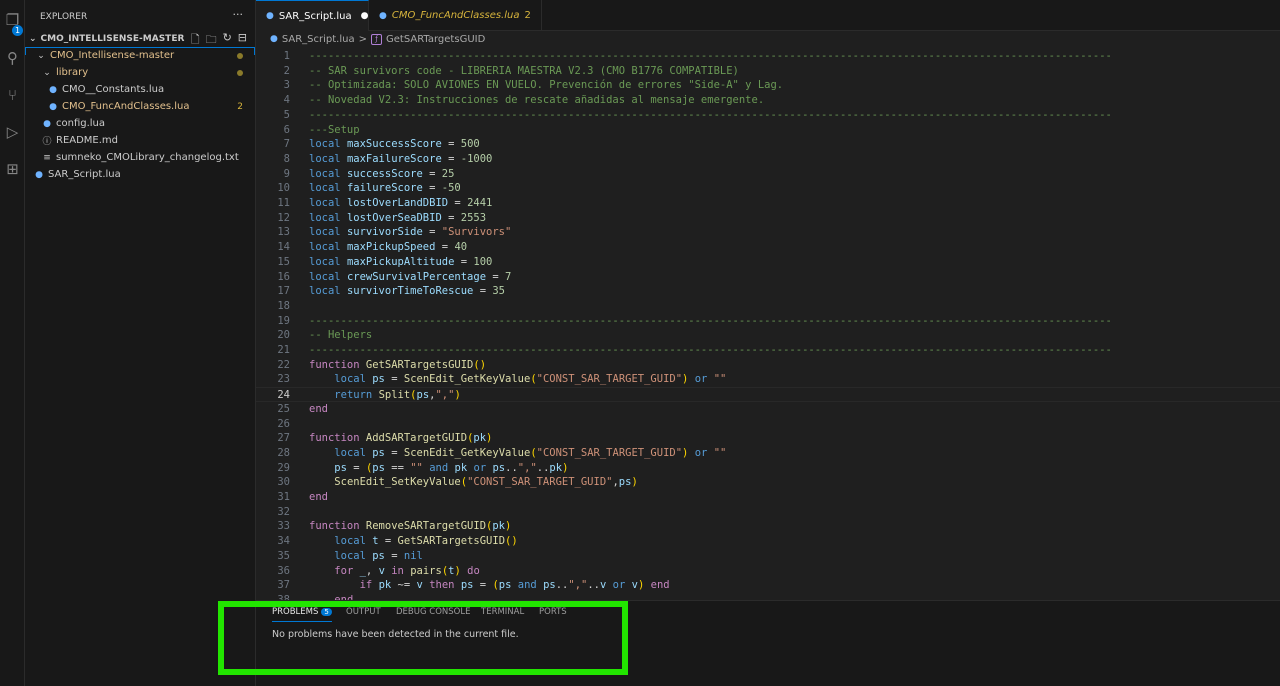 The width and height of the screenshot is (1280, 686). I want to click on line-number: 10, so click(283, 188).